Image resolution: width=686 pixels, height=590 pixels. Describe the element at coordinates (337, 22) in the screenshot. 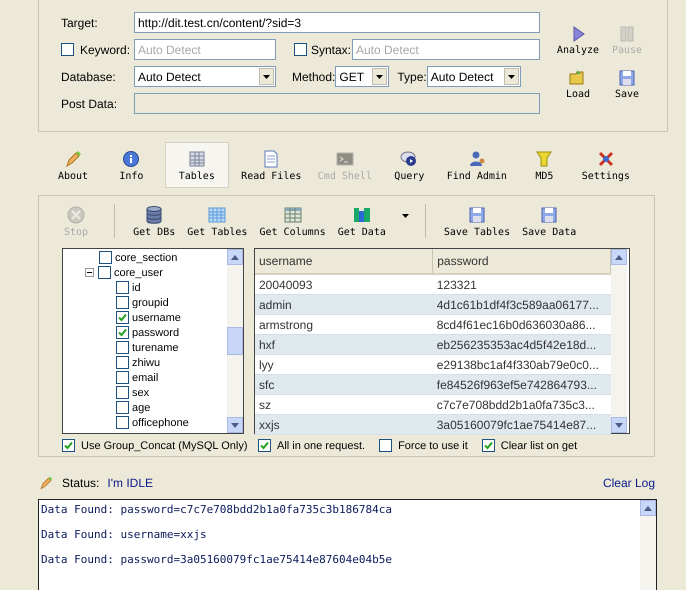

I see `target-field: http://dit.test.cn/content/?sid=3` at that location.